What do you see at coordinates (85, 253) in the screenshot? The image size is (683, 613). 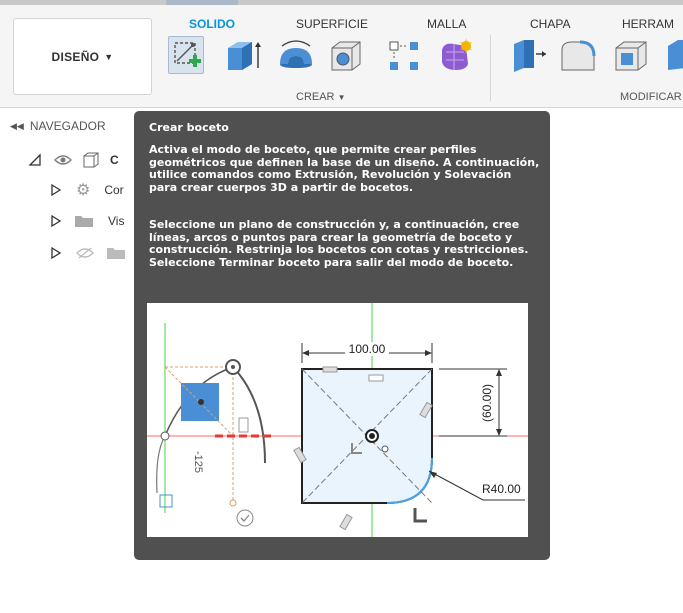 I see `eye-hidden-icon` at bounding box center [85, 253].